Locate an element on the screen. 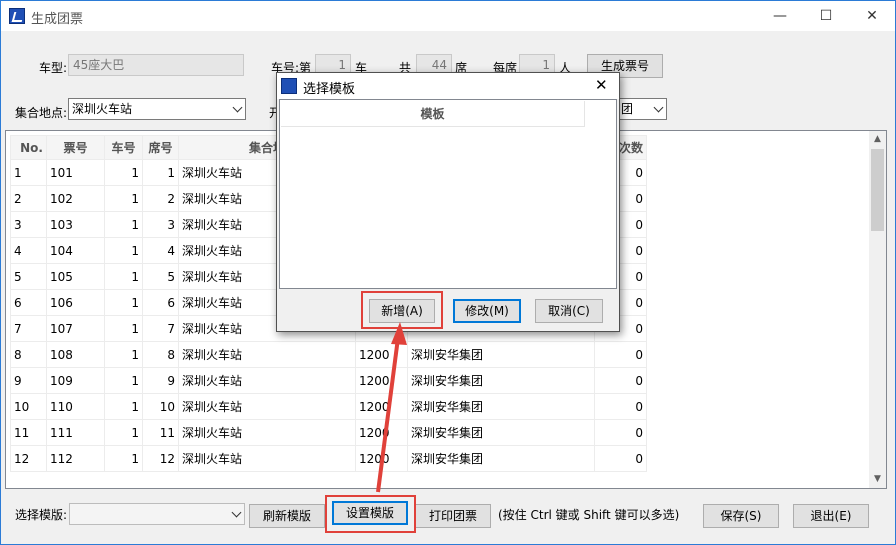  annotation-arrow is located at coordinates (391, 407).